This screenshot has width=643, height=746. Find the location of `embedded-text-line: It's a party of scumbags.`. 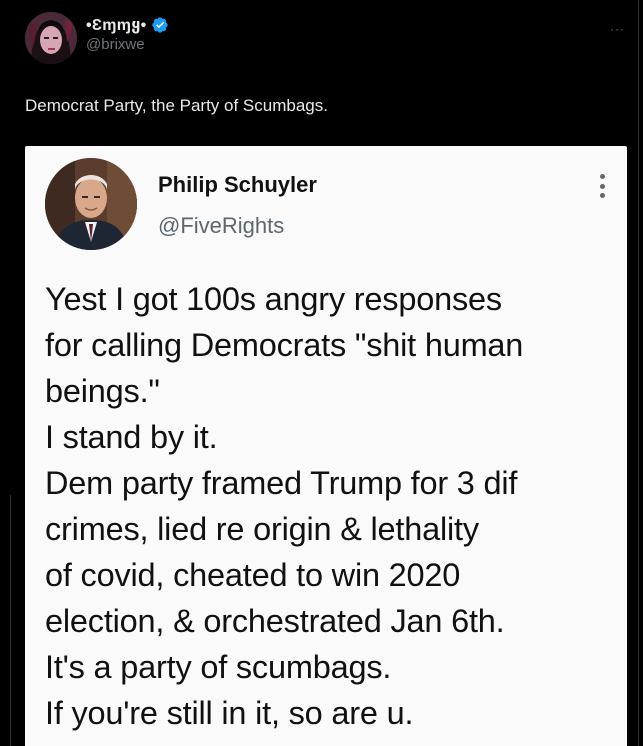

embedded-text-line: It's a party of scumbags. is located at coordinates (218, 667).